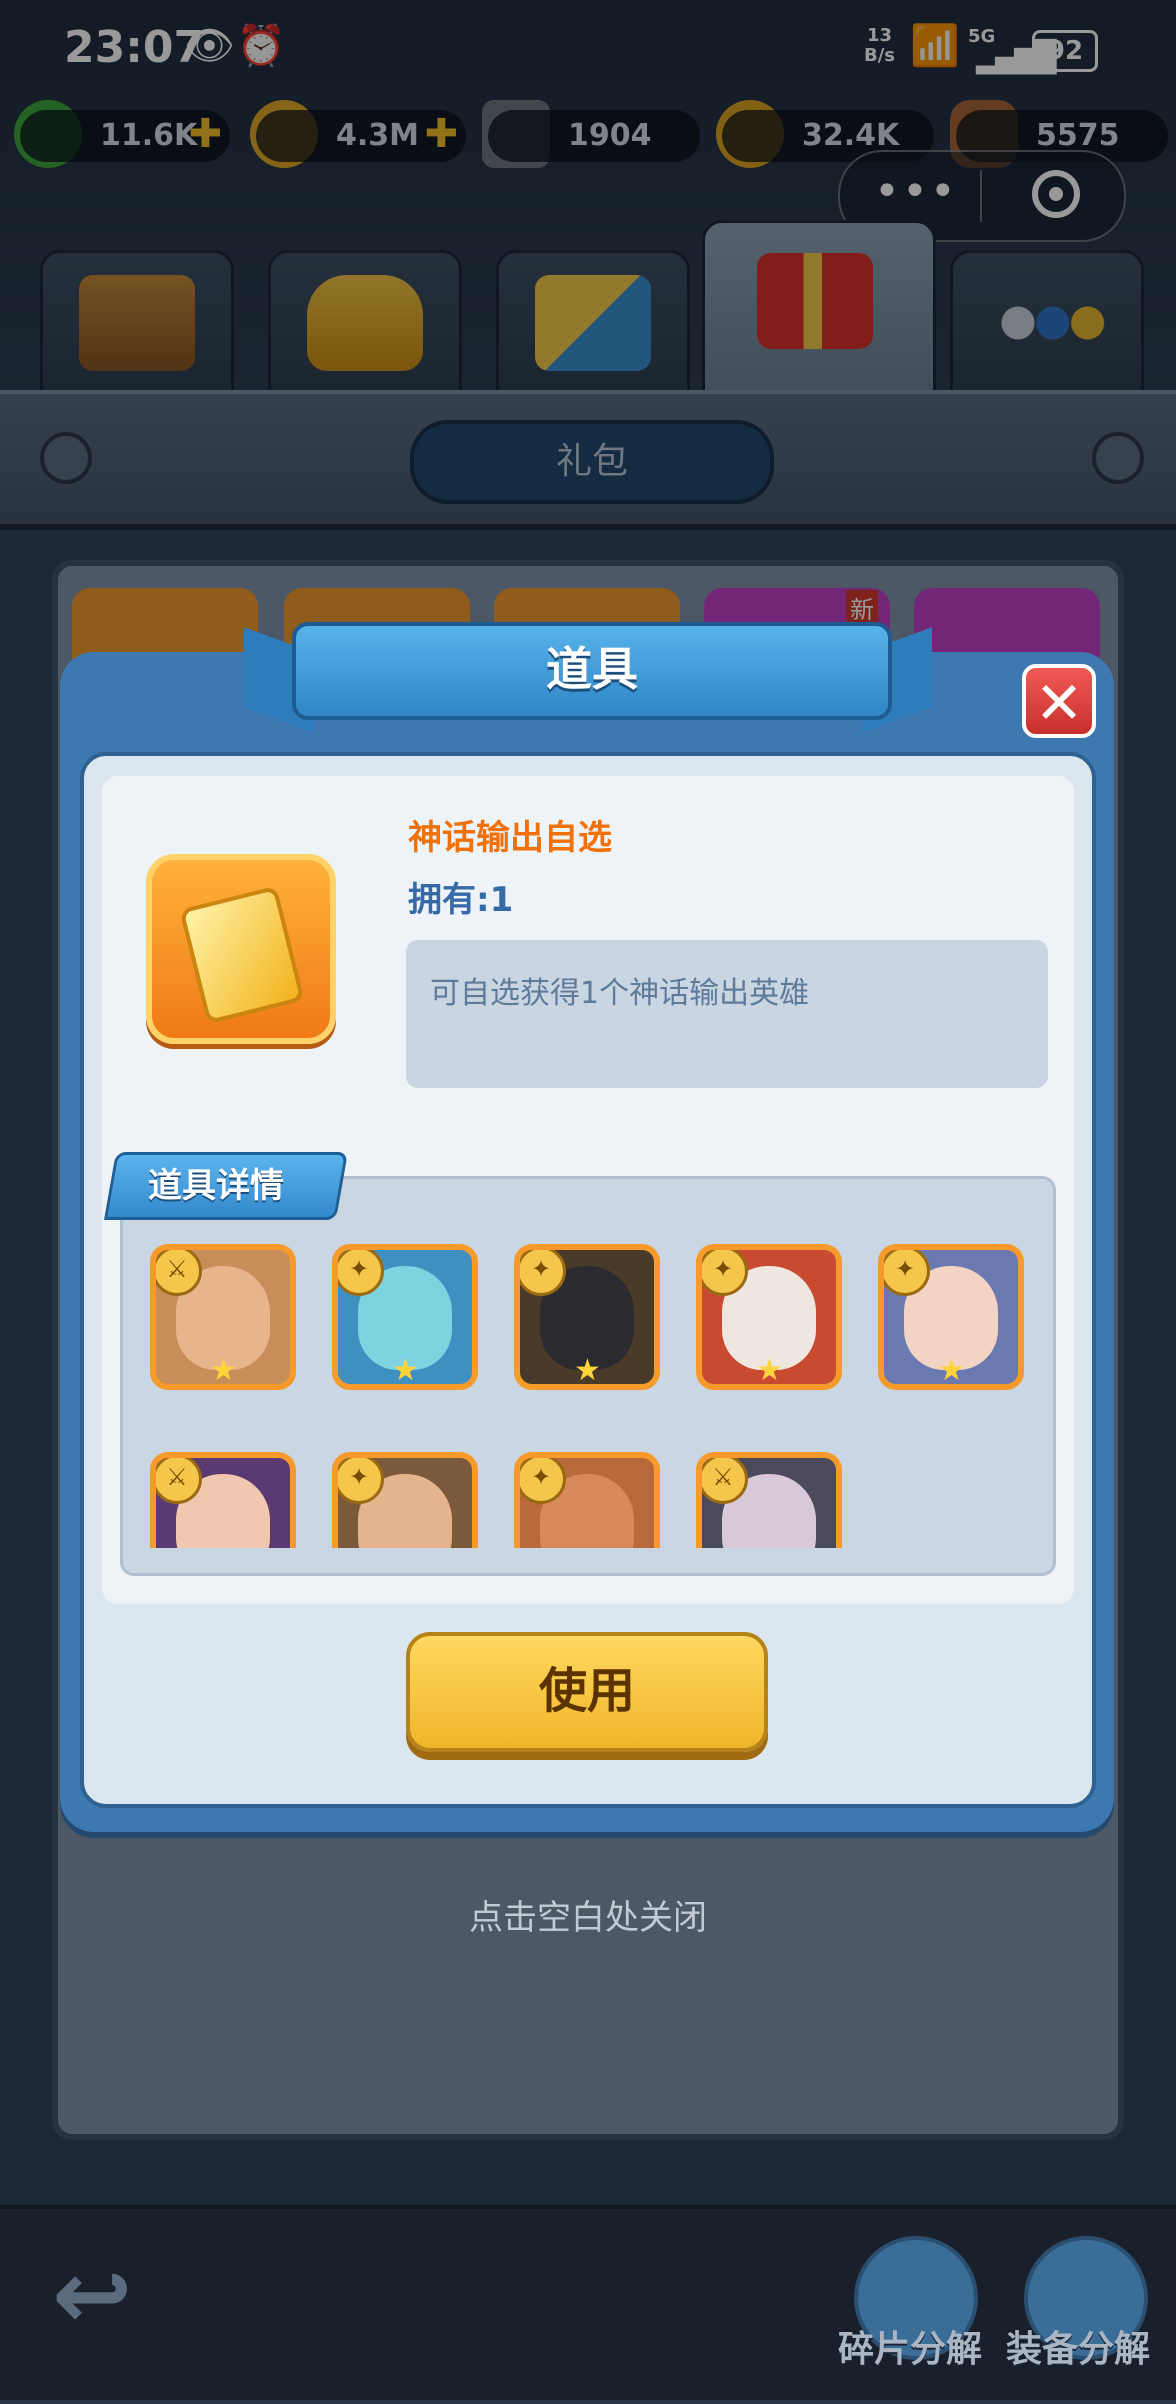 Image resolution: width=1176 pixels, height=2404 pixels. I want to click on detail-tab-label: 道具详情, so click(216, 1186).